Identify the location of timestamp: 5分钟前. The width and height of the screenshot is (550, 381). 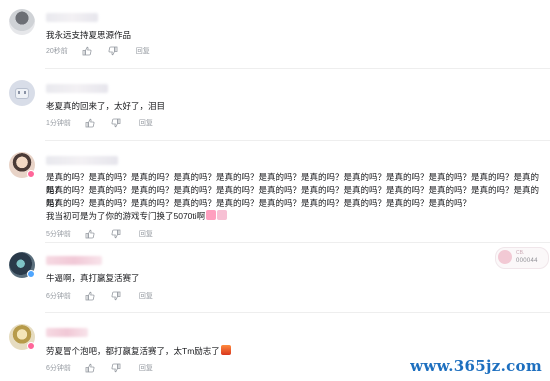
(58, 234).